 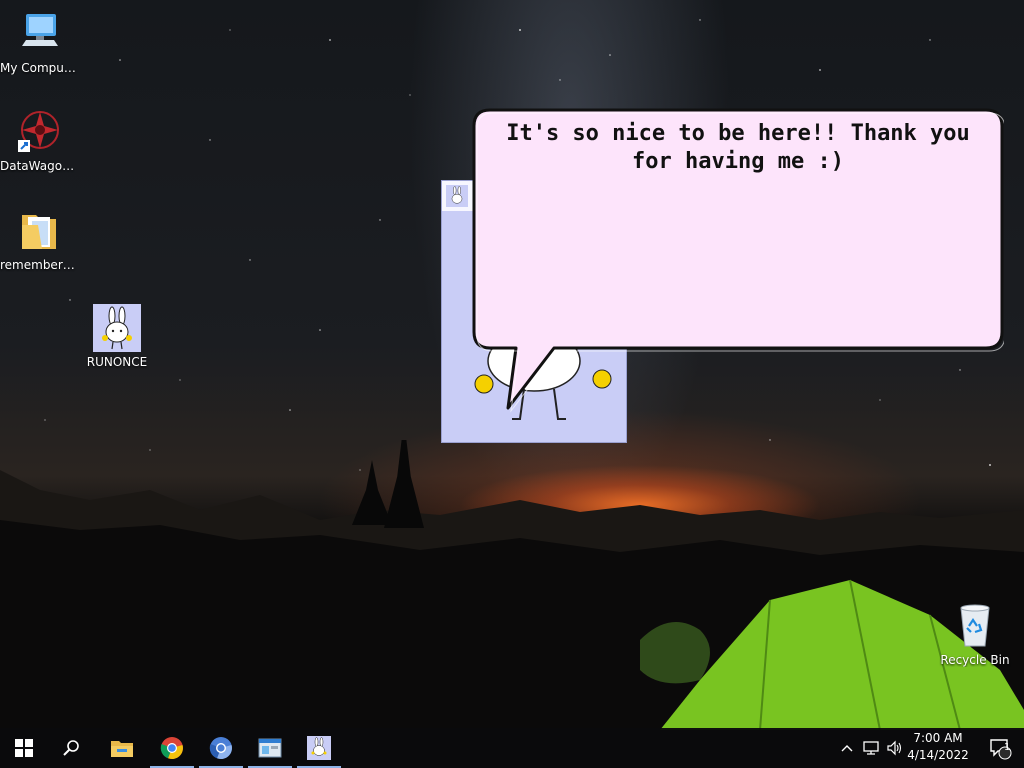 I want to click on taskbar-chromium, so click(x=221, y=748).